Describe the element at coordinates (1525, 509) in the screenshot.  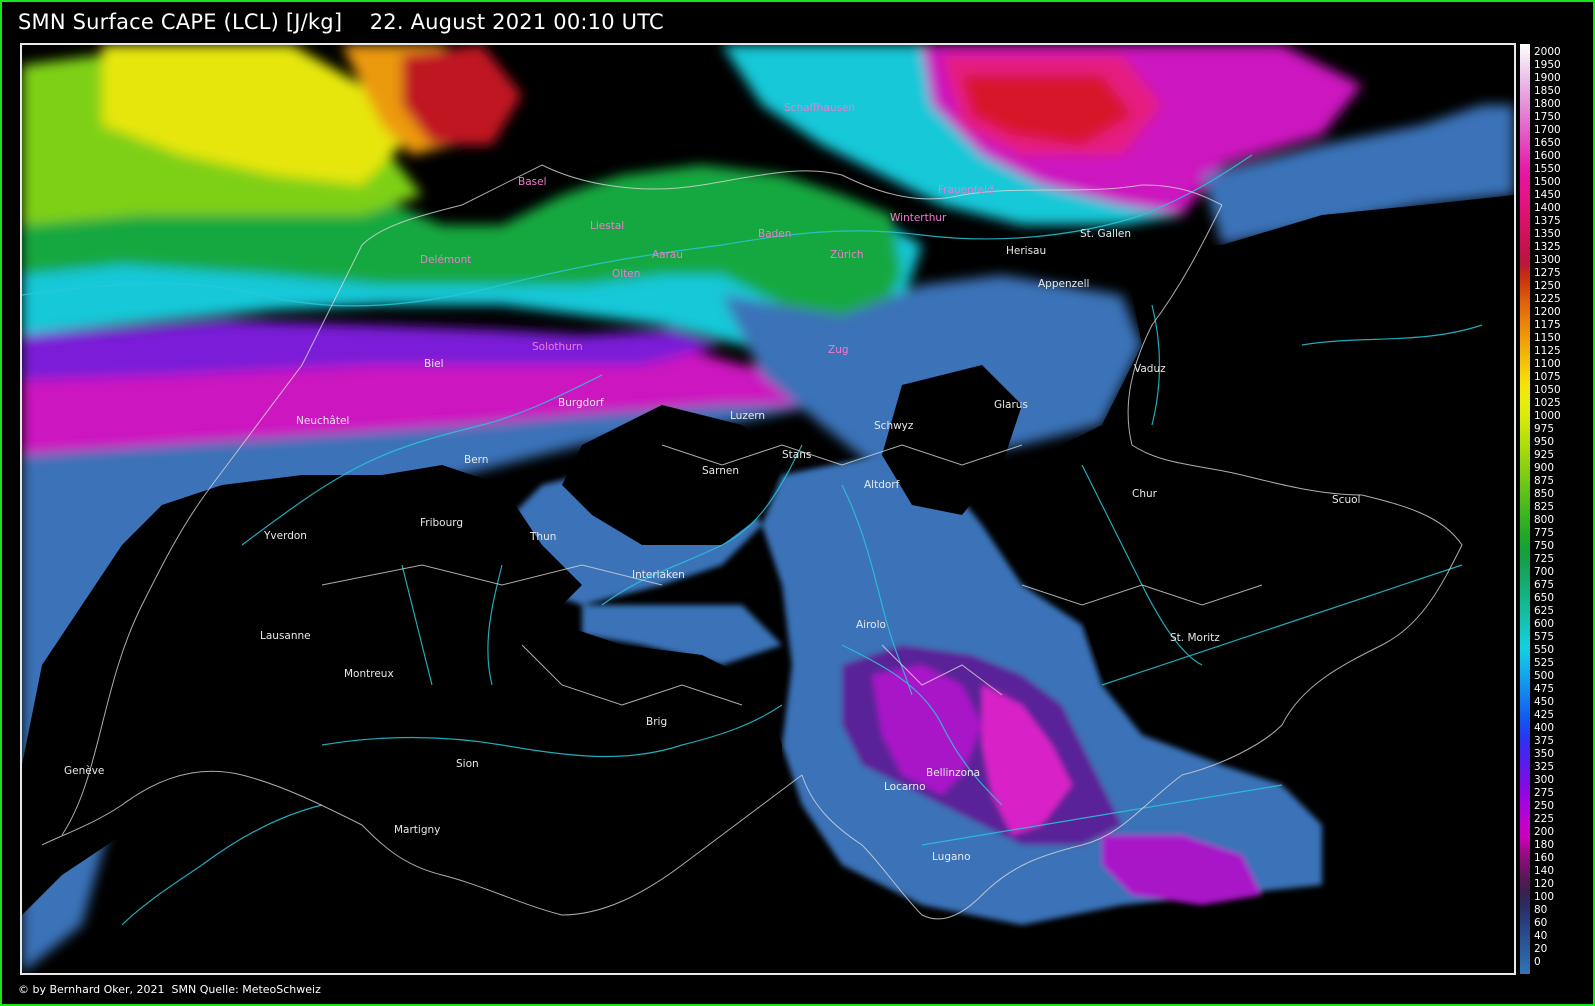
I see `legend-color-bar` at that location.